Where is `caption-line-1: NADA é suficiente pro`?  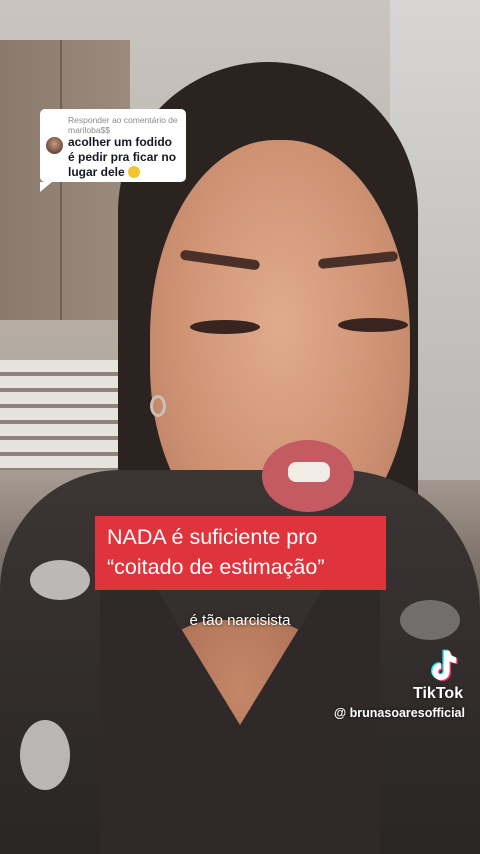 caption-line-1: NADA é suficiente pro is located at coordinates (212, 537).